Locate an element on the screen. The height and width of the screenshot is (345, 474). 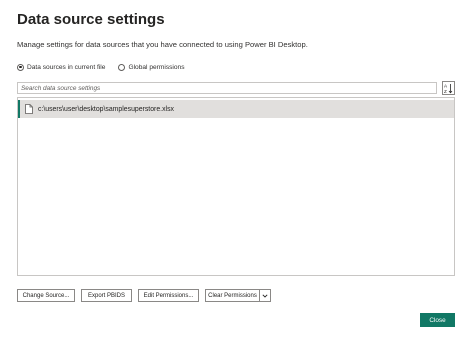
sort-button: A Z is located at coordinates (448, 88).